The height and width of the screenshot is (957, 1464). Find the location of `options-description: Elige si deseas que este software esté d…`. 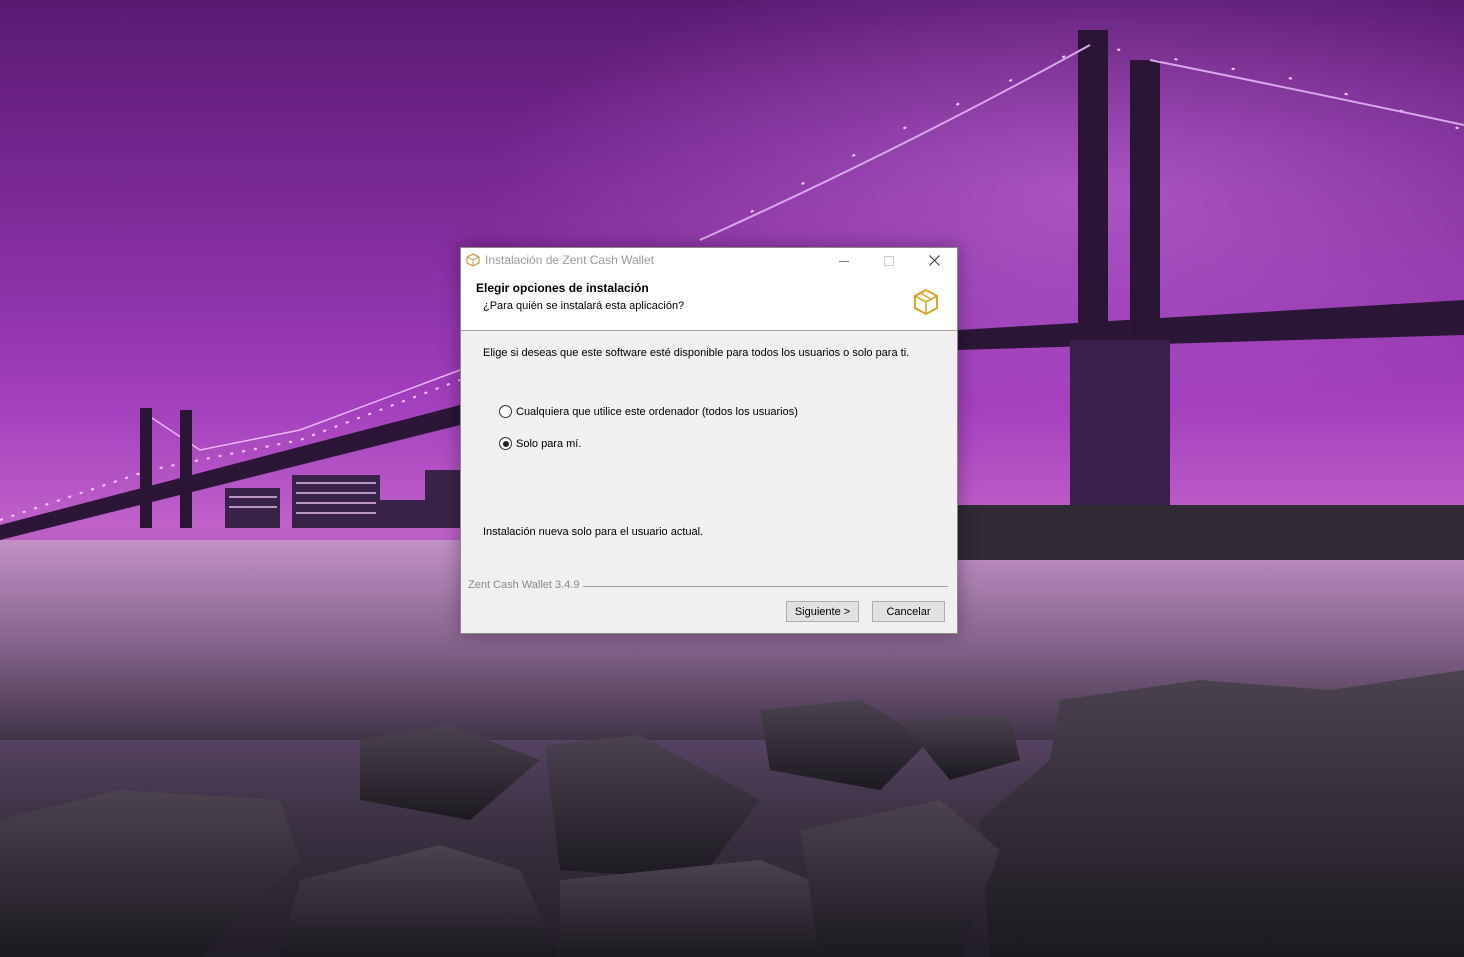

options-description: Elige si deseas que este software esté d… is located at coordinates (696, 353).